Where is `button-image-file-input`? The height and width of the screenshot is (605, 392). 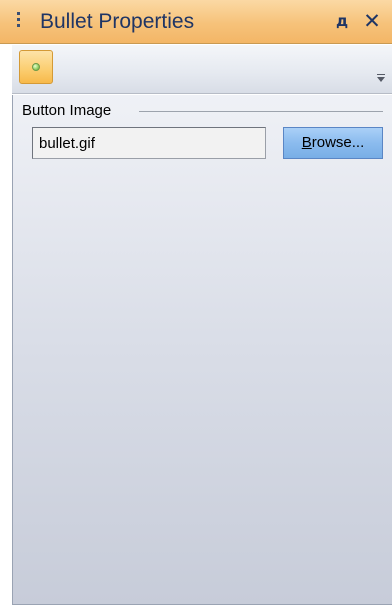
button-image-file-input is located at coordinates (149, 143).